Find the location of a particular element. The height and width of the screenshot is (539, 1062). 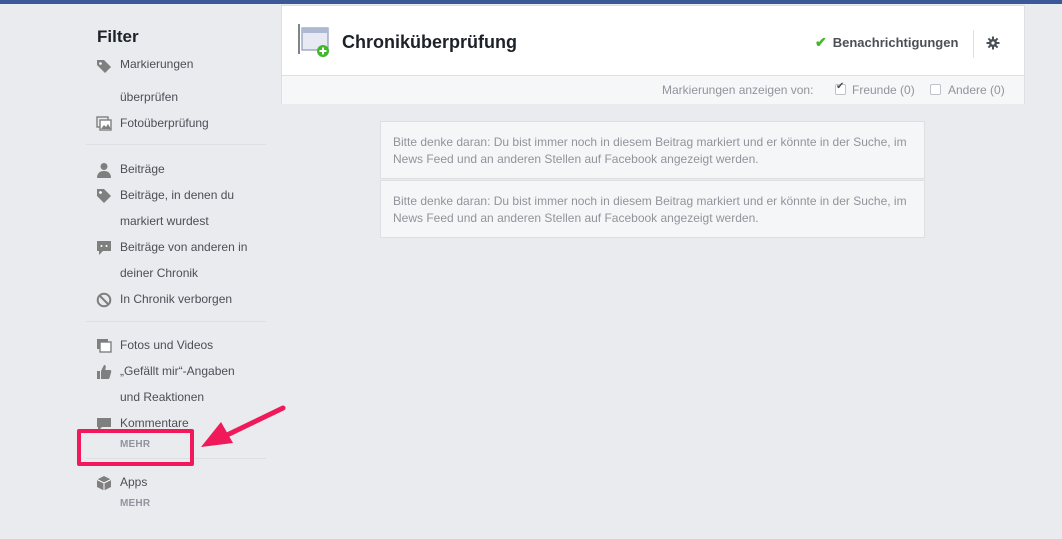

filter-bar-label: Markierungen anzeigen von: is located at coordinates (738, 90).